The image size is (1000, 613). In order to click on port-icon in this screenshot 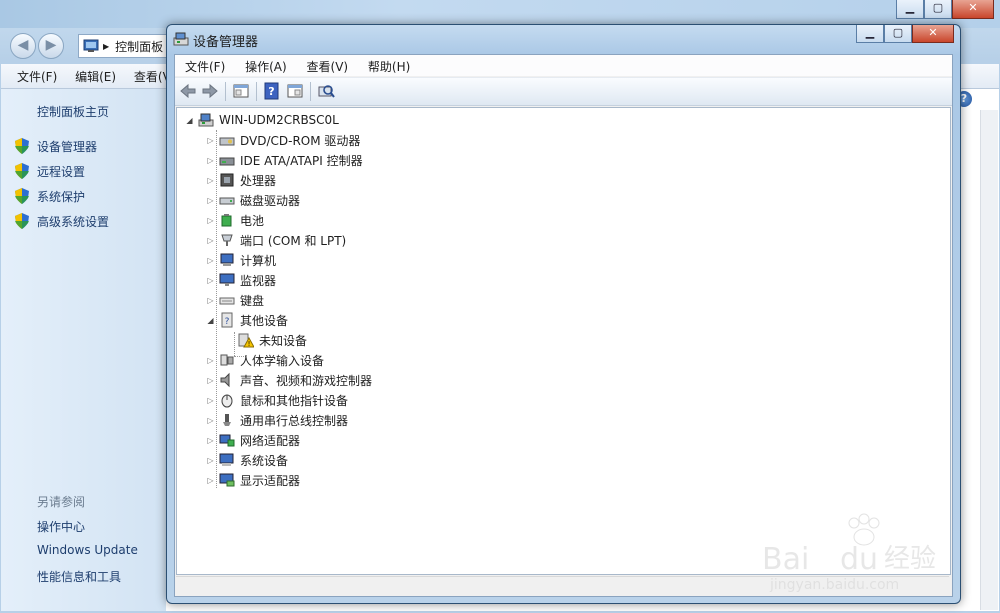, I will do `click(227, 240)`.